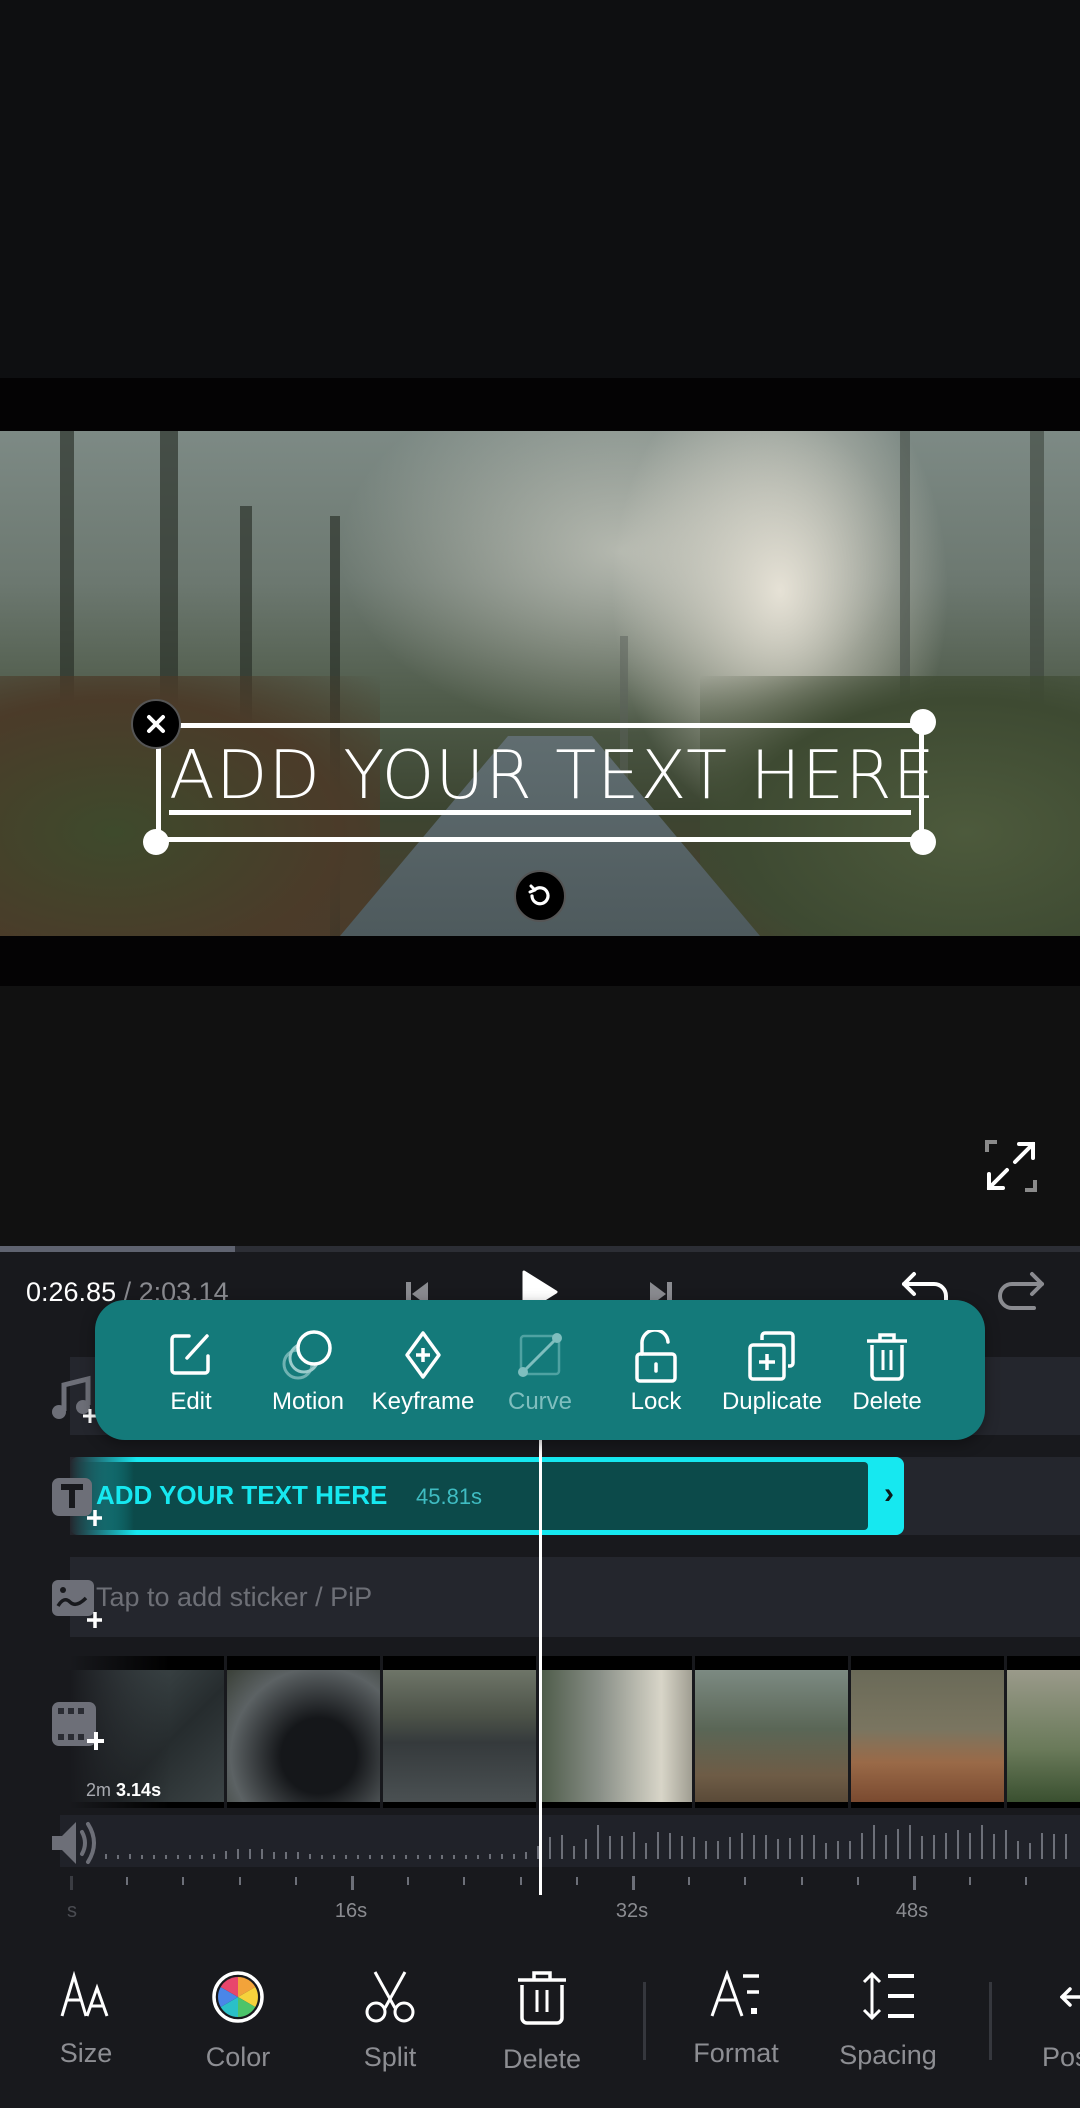  What do you see at coordinates (923, 842) in the screenshot?
I see `resize-handle-bottom-right` at bounding box center [923, 842].